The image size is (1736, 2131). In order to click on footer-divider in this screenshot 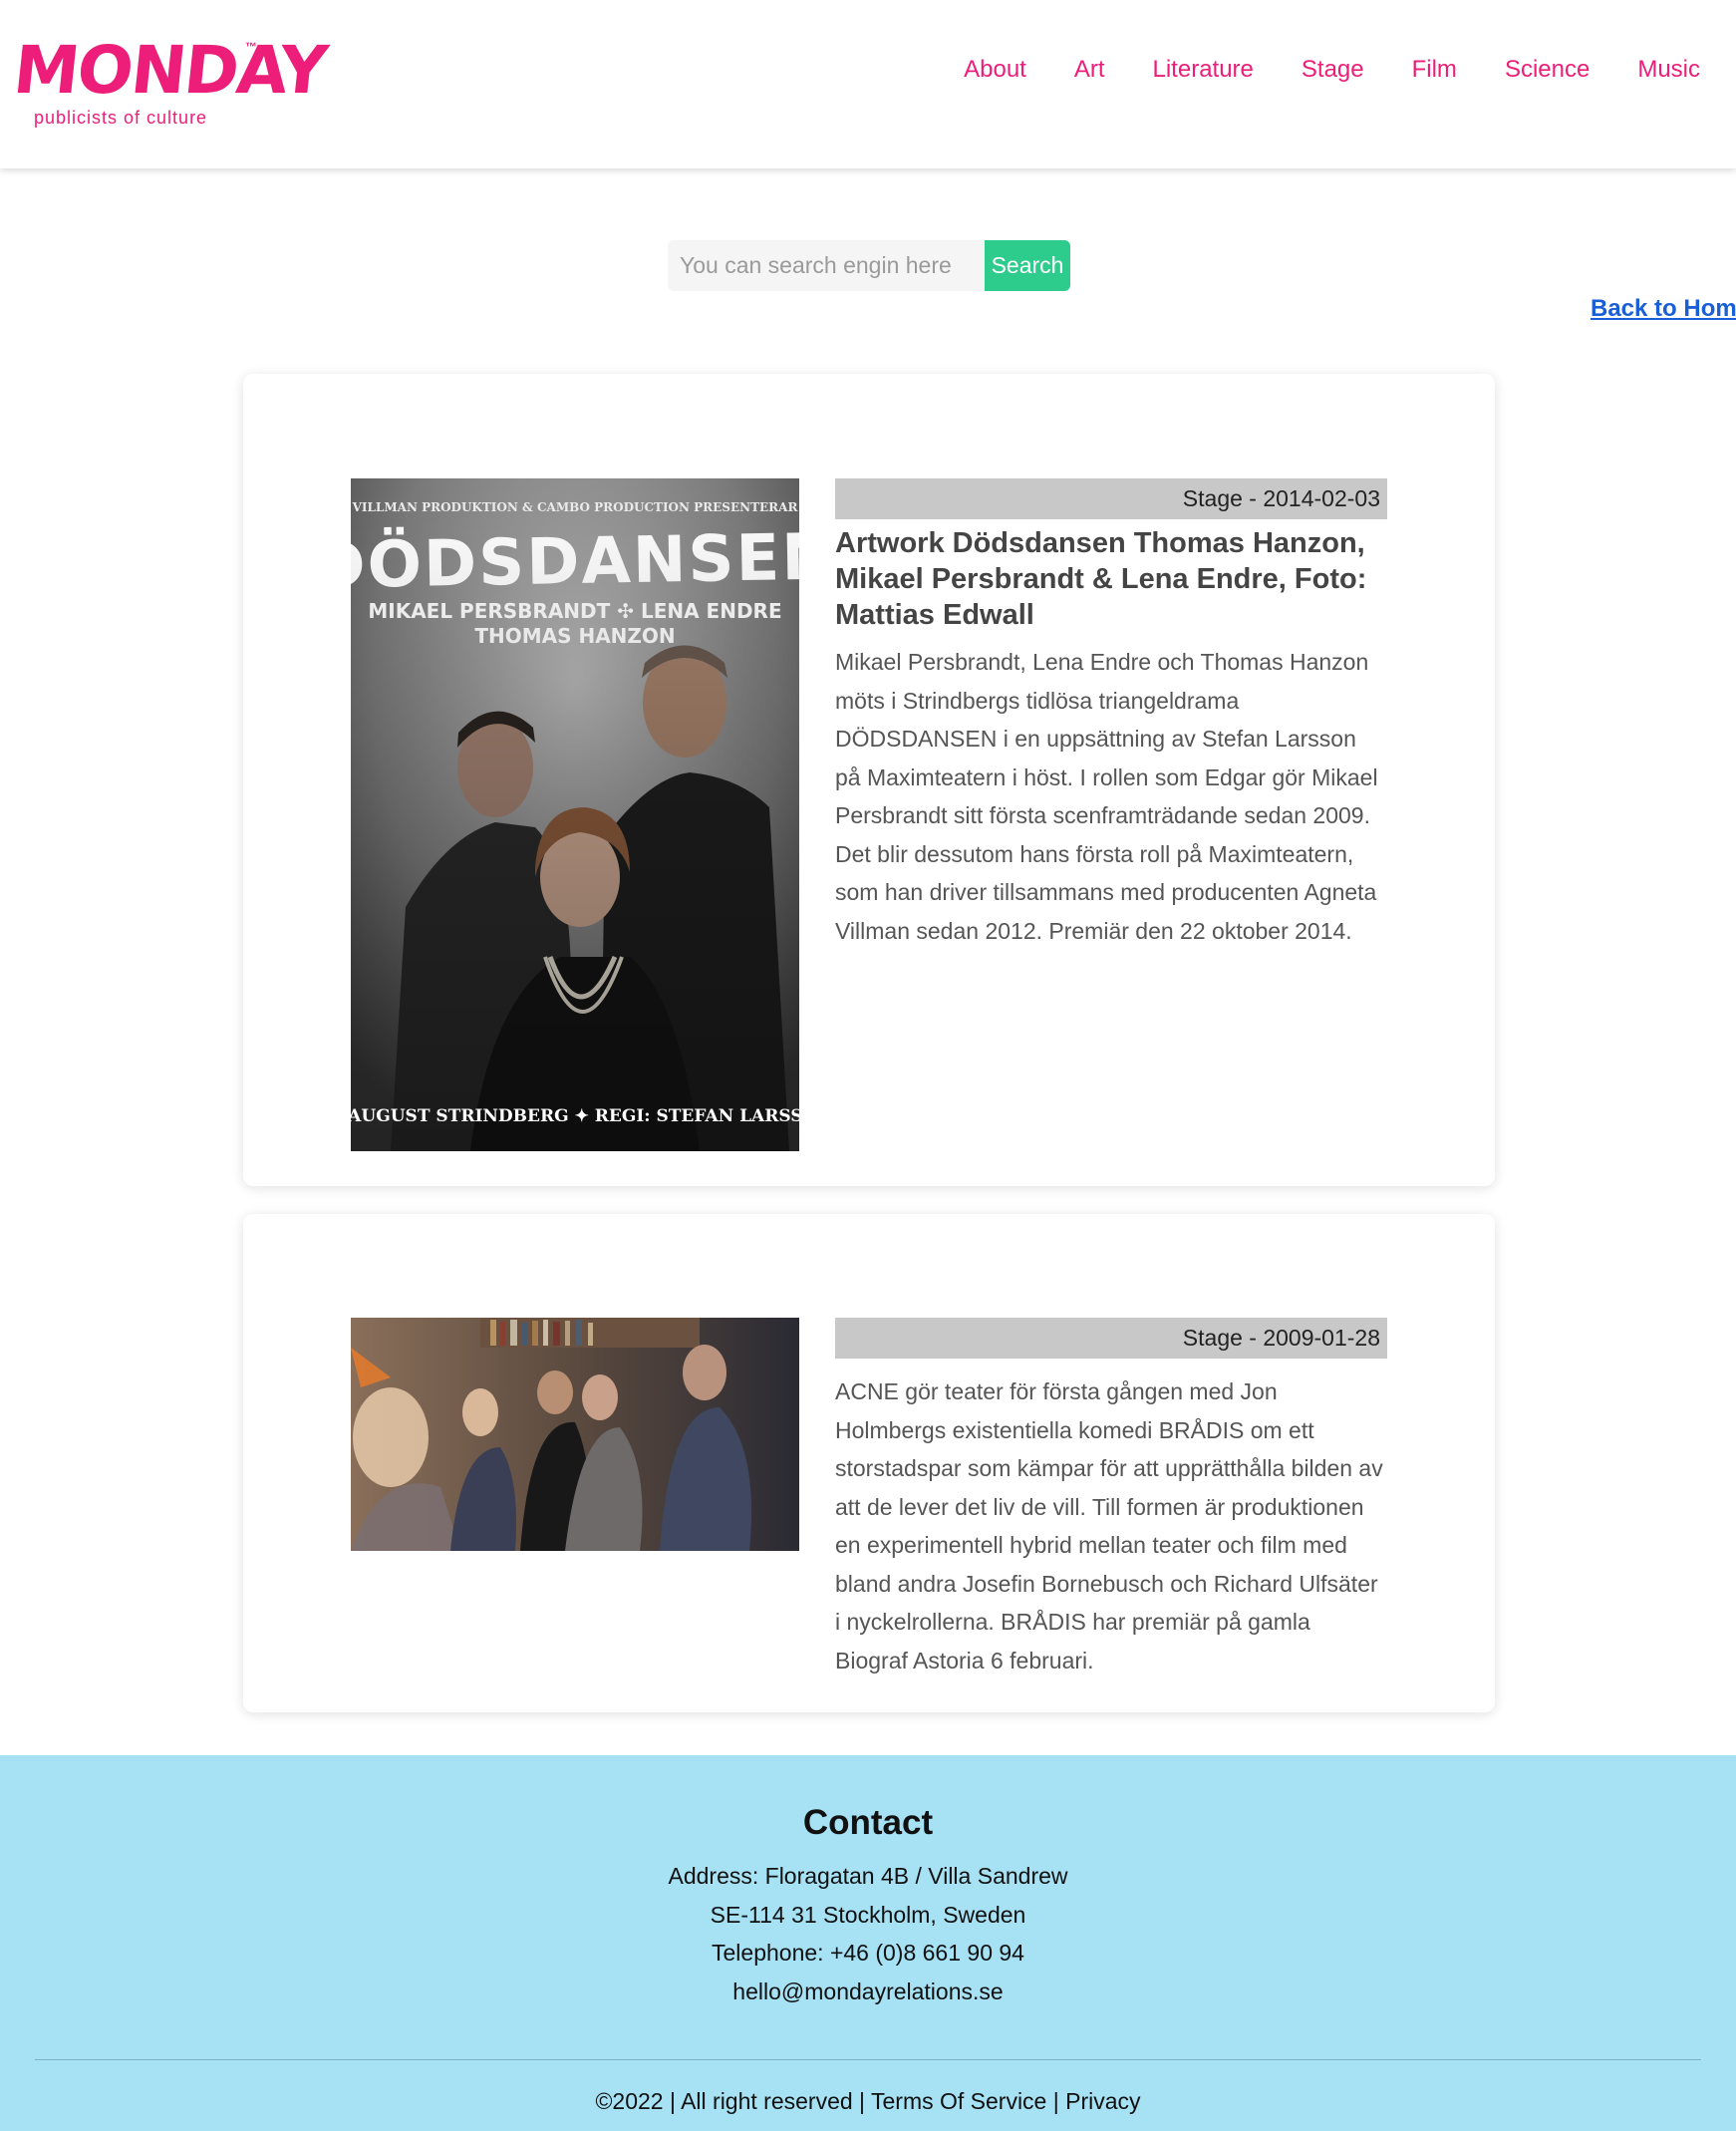, I will do `click(868, 2059)`.